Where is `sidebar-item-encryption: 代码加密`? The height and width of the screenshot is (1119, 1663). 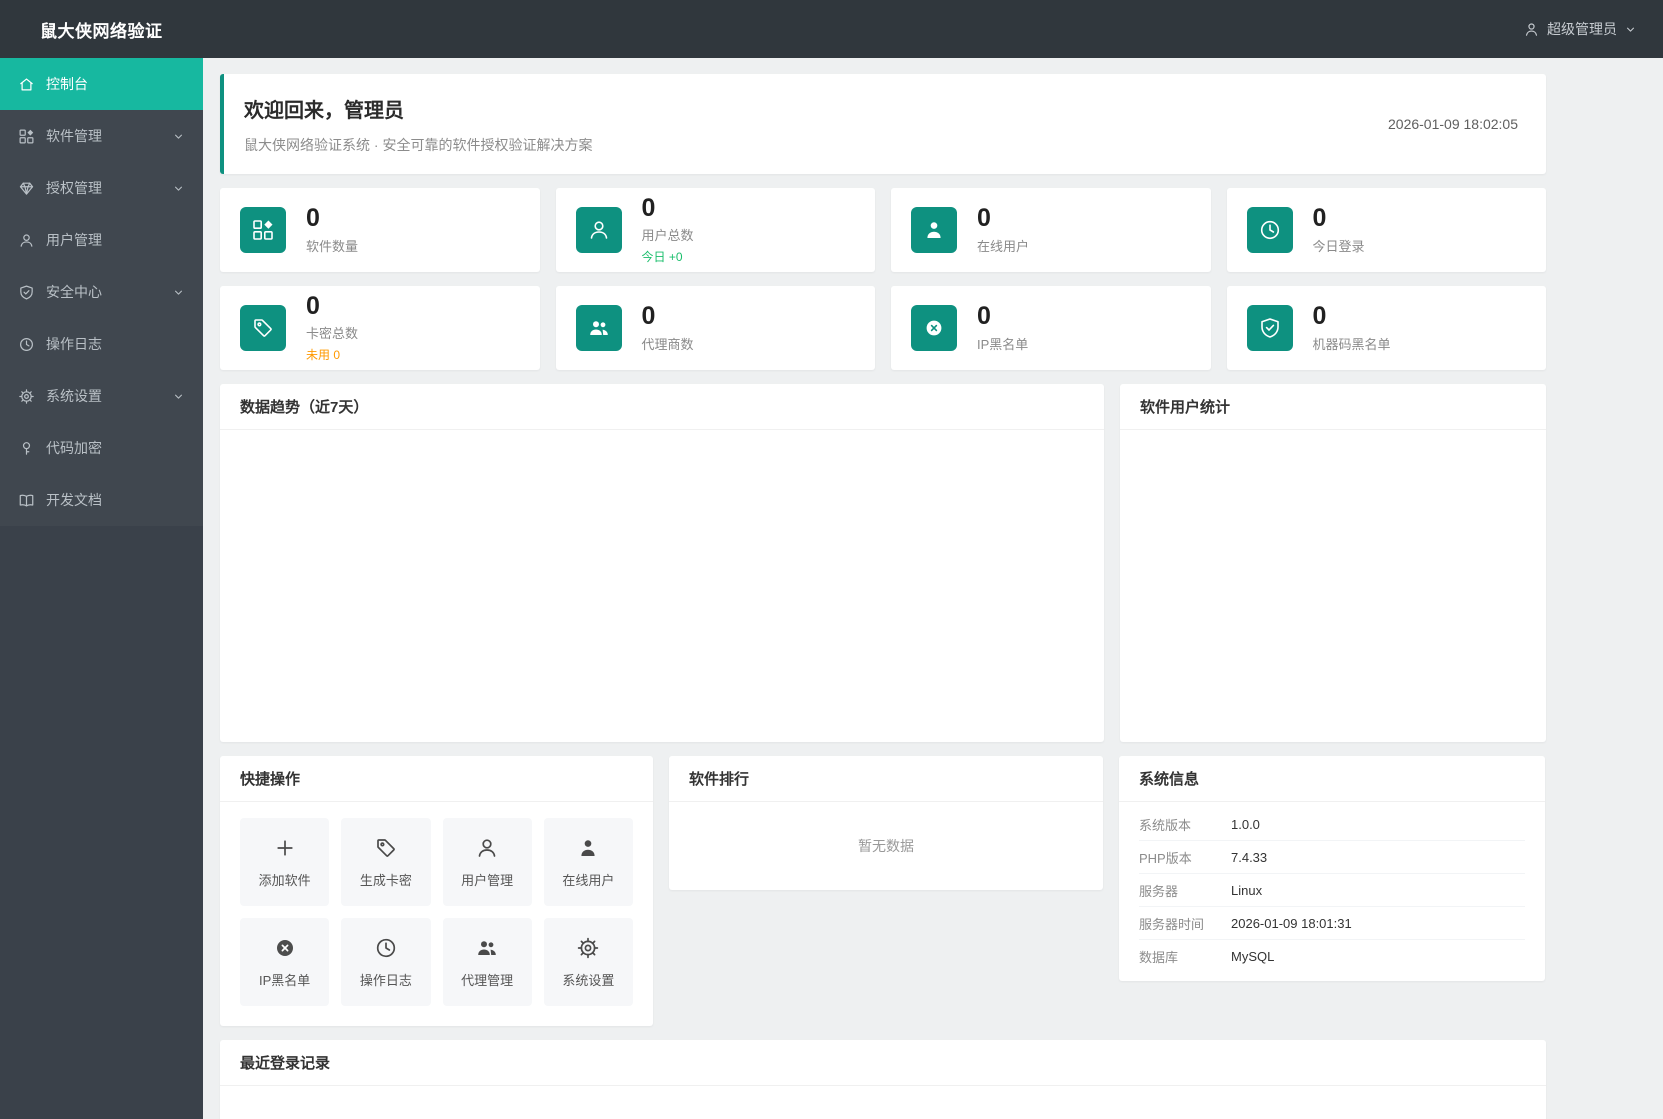 sidebar-item-encryption: 代码加密 is located at coordinates (101, 448).